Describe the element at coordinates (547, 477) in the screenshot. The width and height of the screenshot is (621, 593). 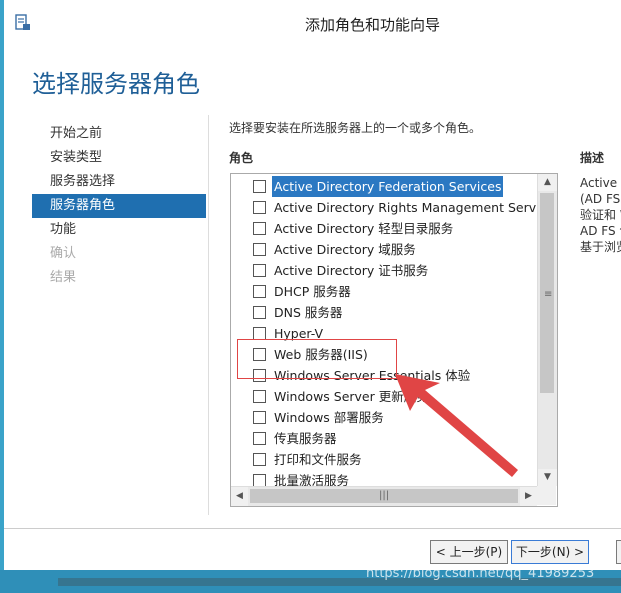
I see `chevron-down-icon: ▼` at that location.